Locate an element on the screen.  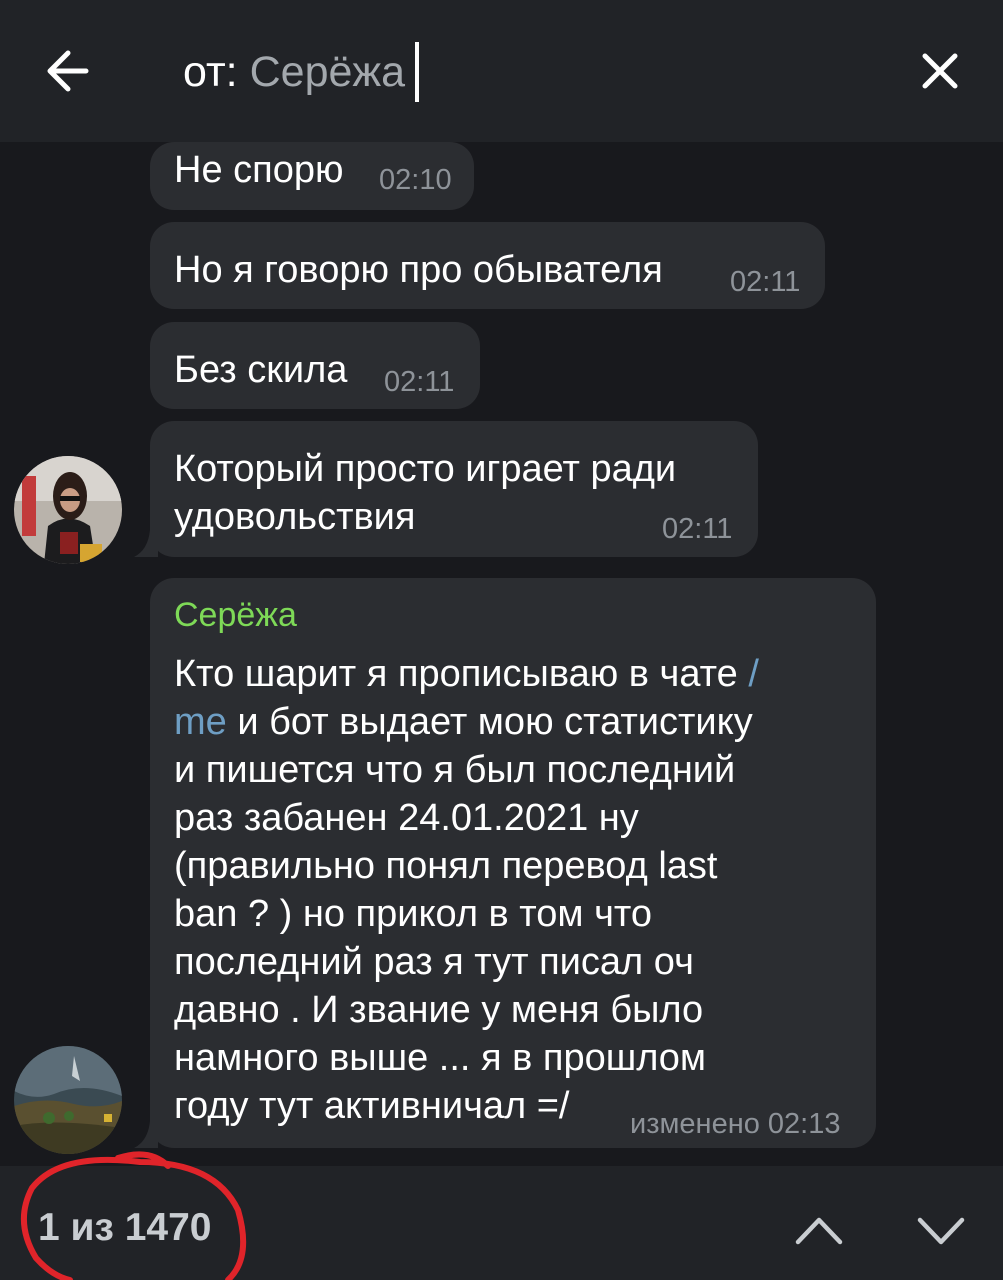
message-text: Без скила is located at coordinates (261, 370).